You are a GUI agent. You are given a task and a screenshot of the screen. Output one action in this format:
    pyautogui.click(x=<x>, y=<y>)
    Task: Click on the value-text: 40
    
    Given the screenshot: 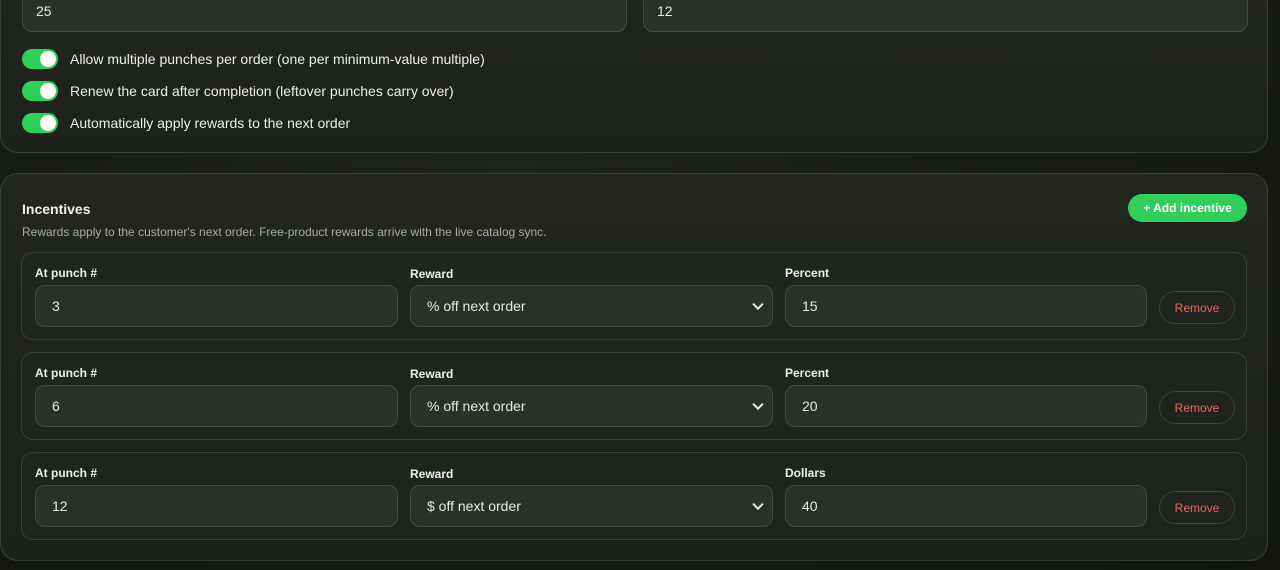 What is the action you would take?
    pyautogui.click(x=810, y=506)
    